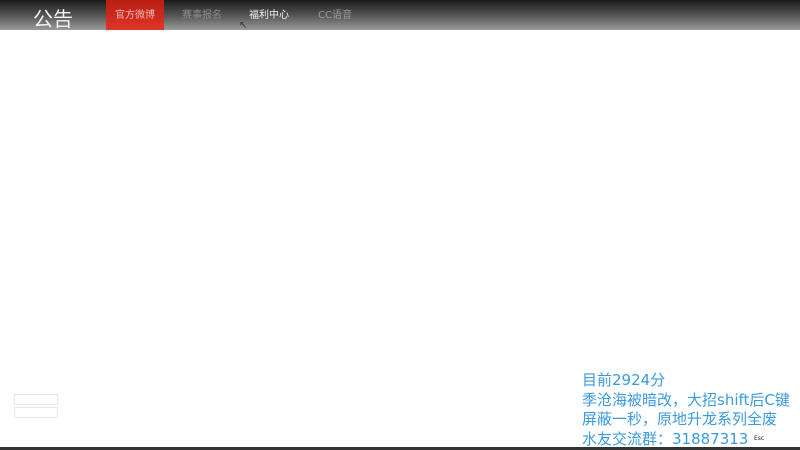 This screenshot has width=800, height=450. I want to click on tab-event-signup: 赛事报名, so click(202, 15).